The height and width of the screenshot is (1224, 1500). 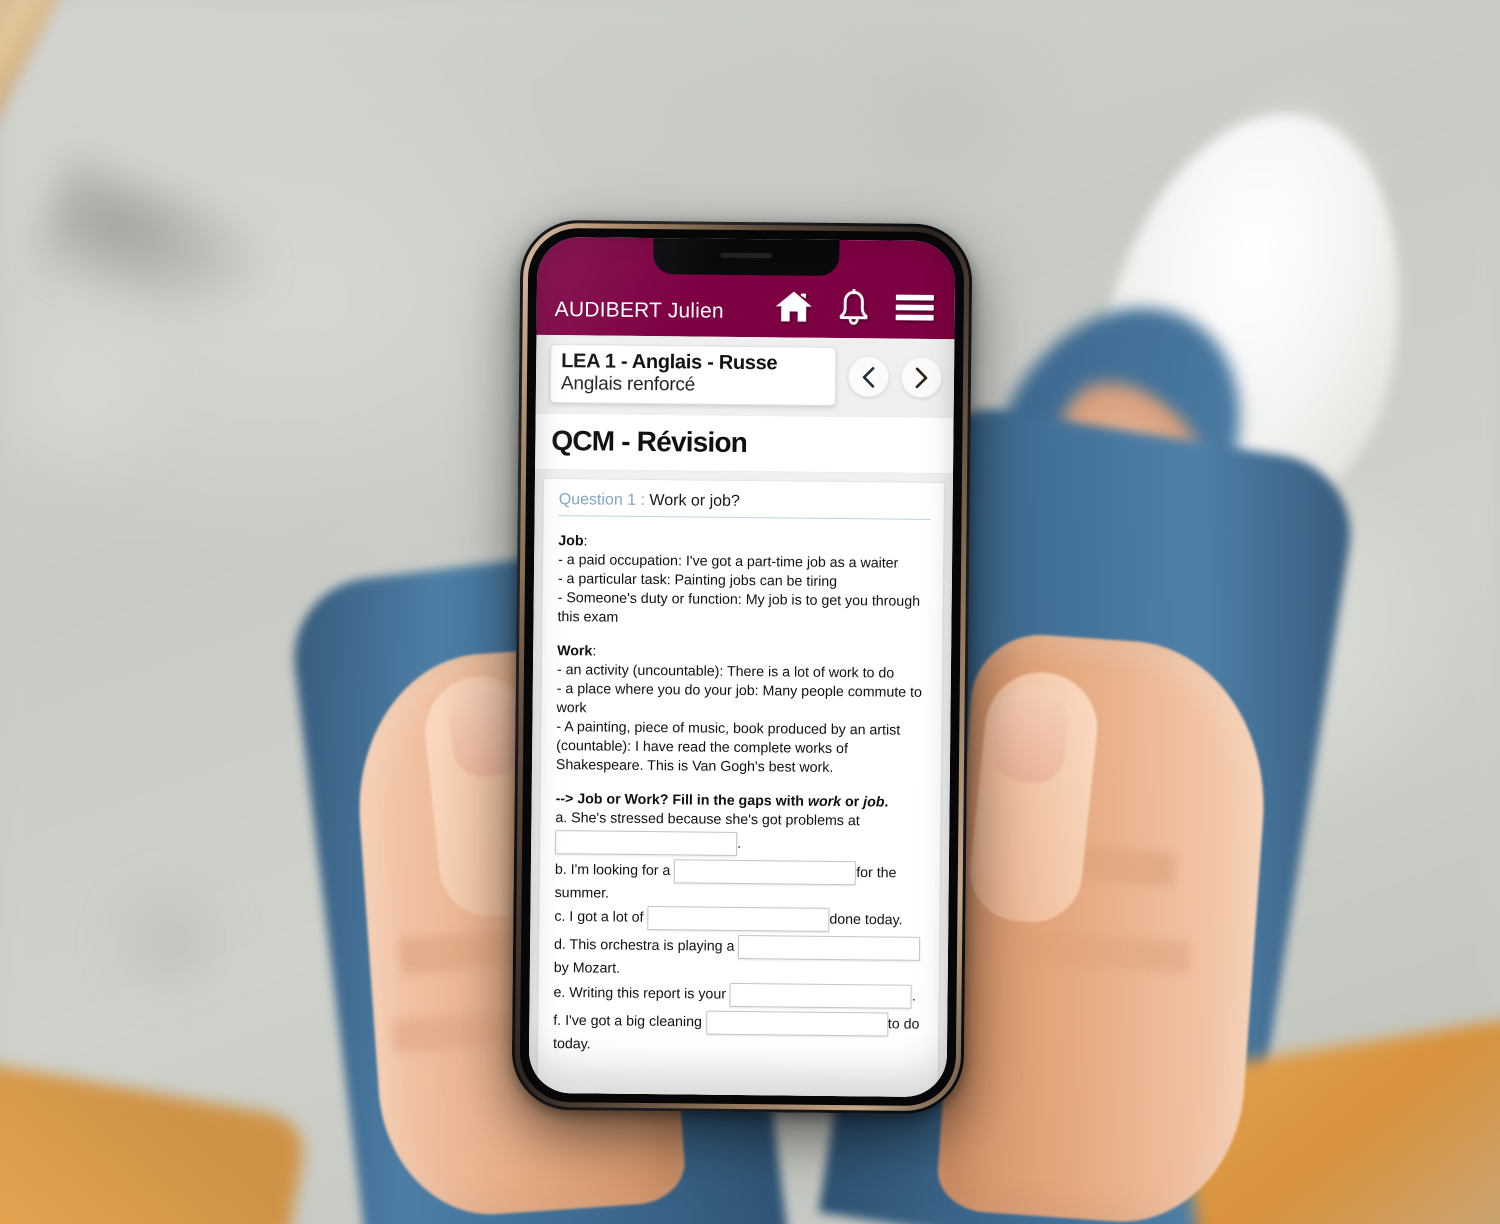 I want to click on course-title: LEA 1 - Anglais - Russe, so click(x=669, y=362).